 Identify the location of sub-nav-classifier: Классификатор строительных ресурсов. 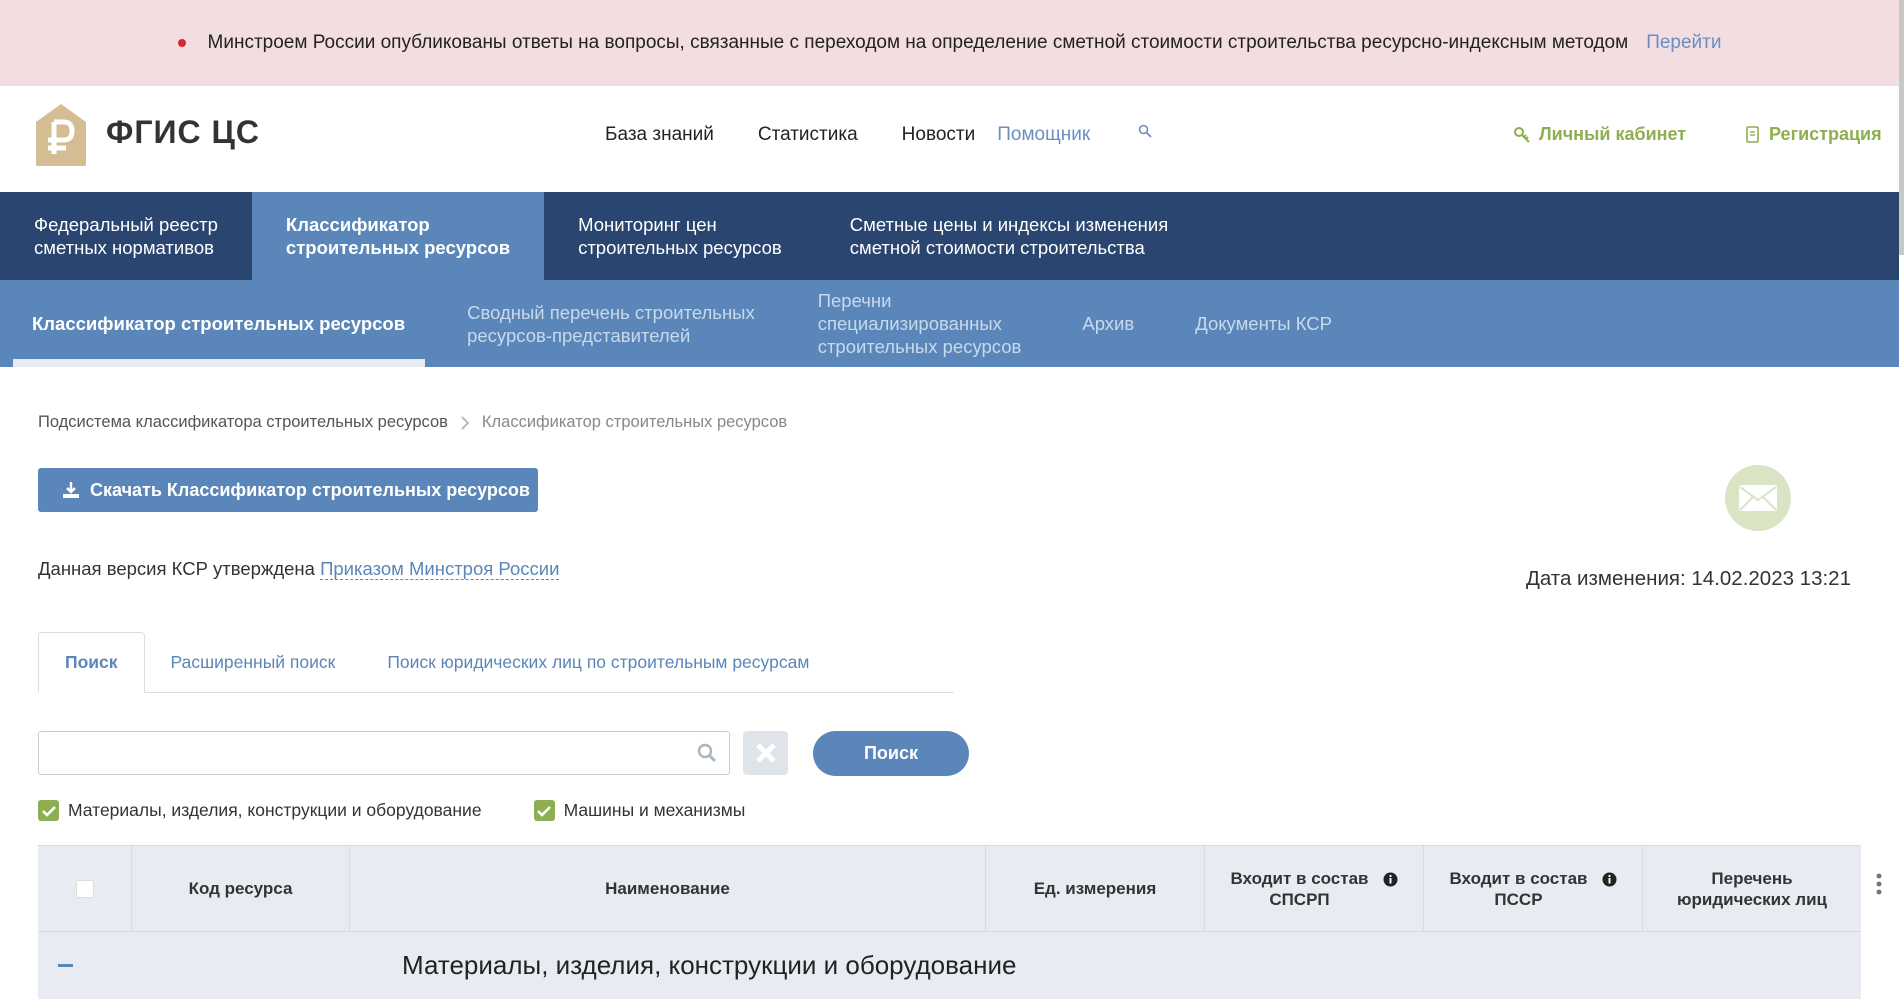
(213, 323).